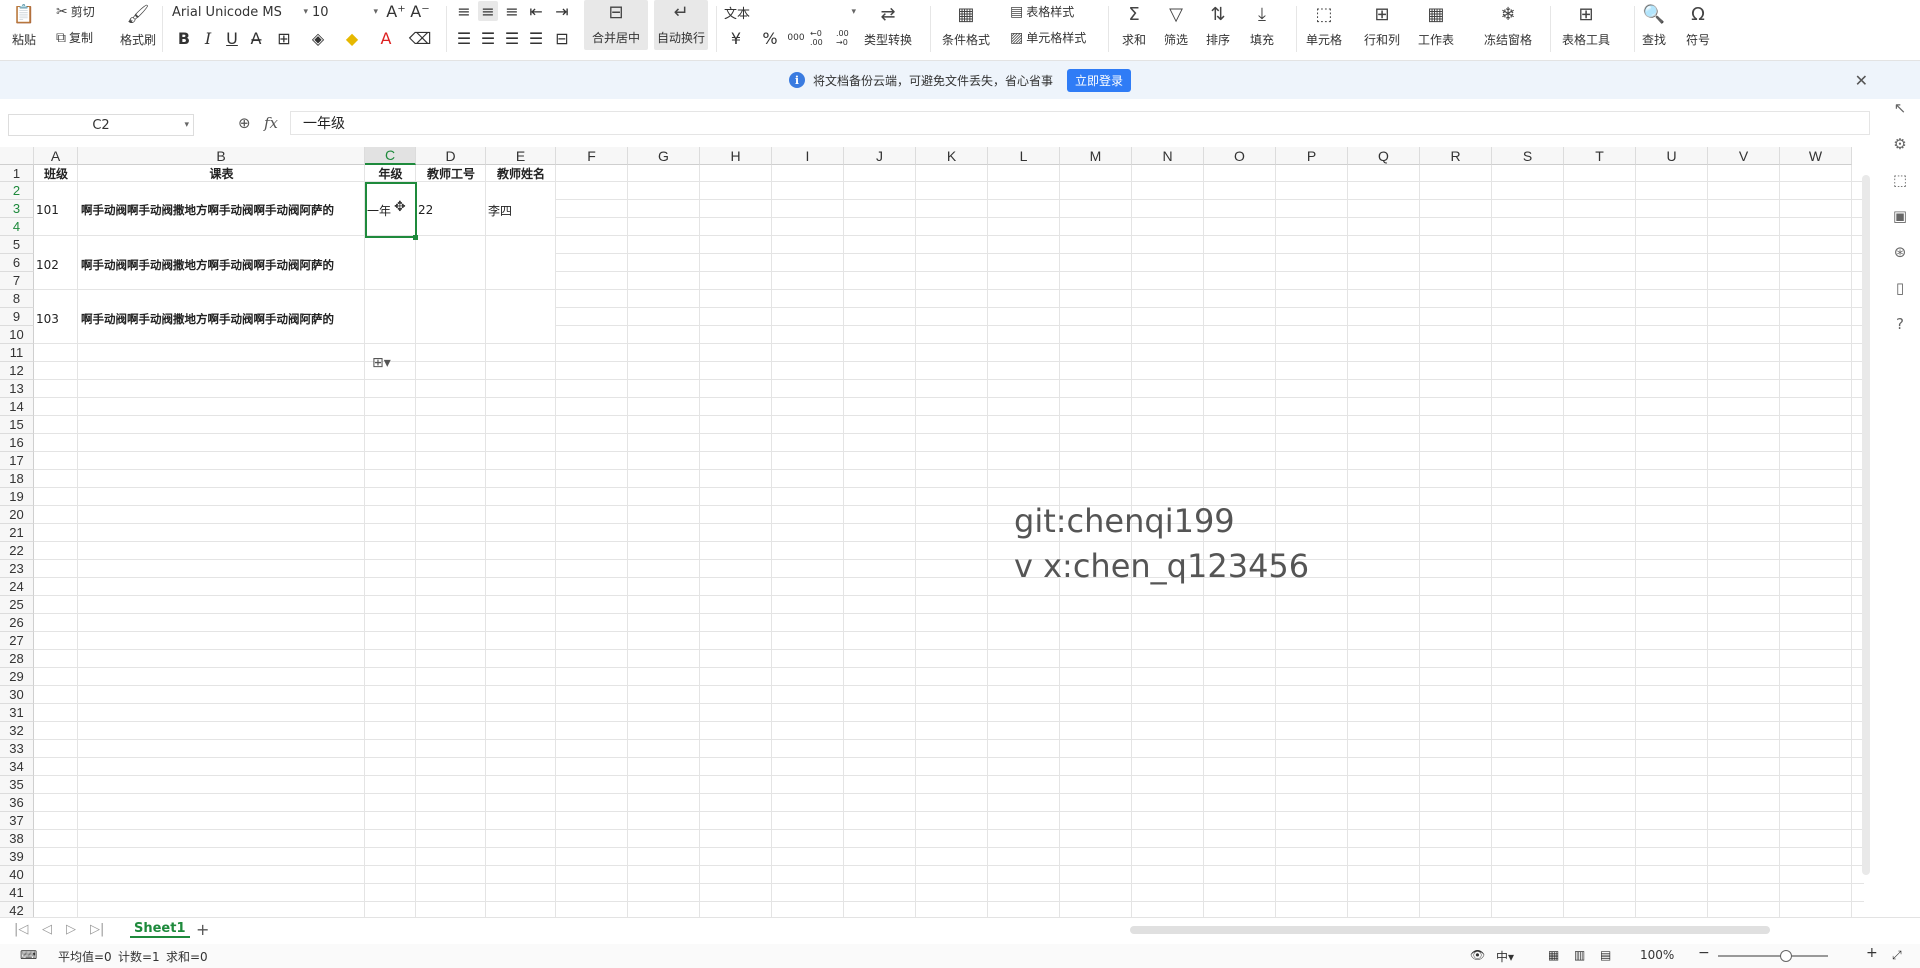 The width and height of the screenshot is (1920, 968). I want to click on fill-handle, so click(415, 237).